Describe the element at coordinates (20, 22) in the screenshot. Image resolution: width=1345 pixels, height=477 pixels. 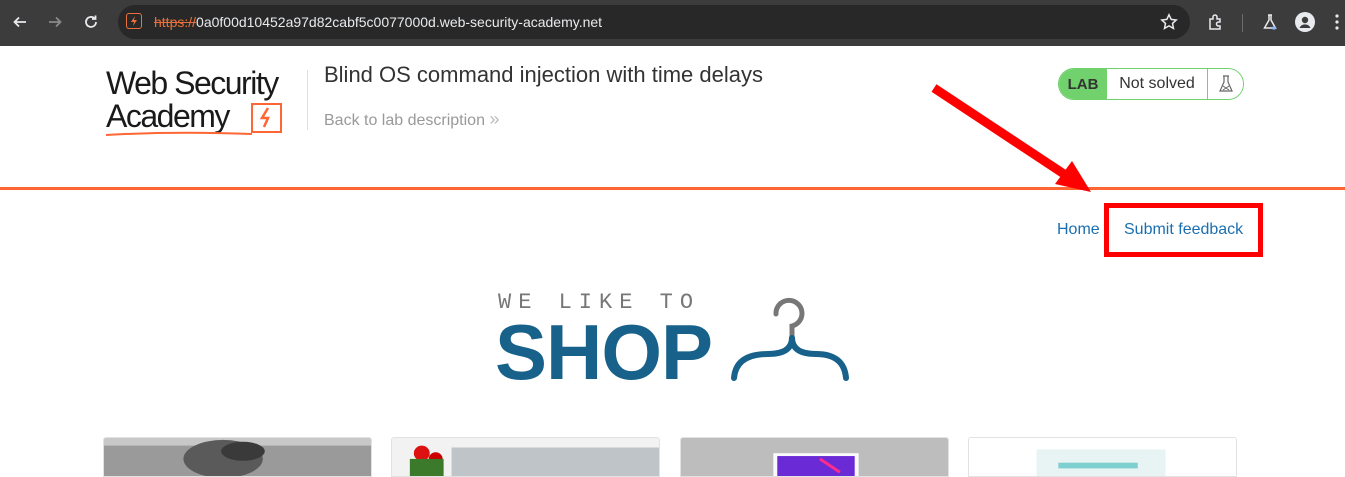
I see `back-arrow-icon` at that location.